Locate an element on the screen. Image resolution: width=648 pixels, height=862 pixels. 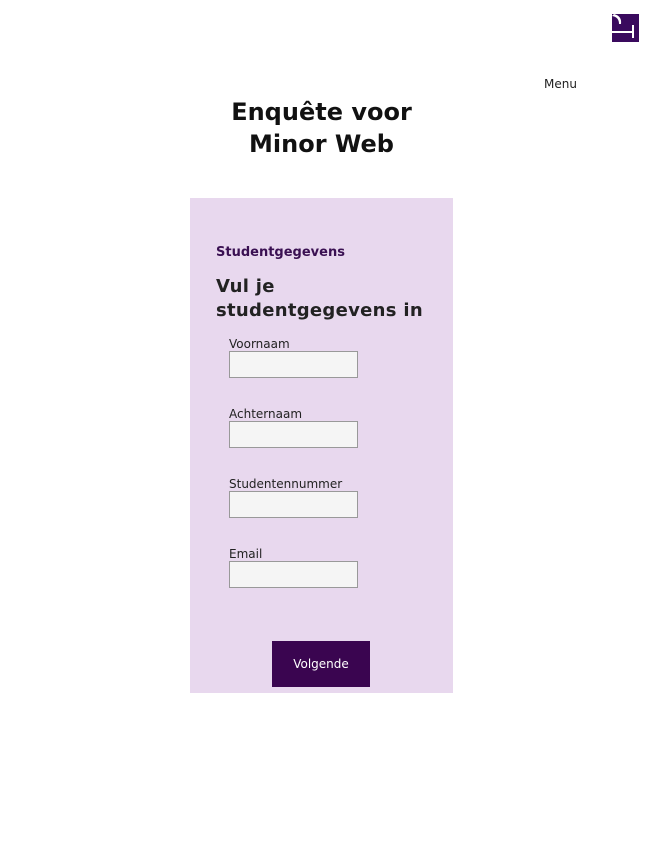
heading-line-1: Vul je is located at coordinates (245, 286).